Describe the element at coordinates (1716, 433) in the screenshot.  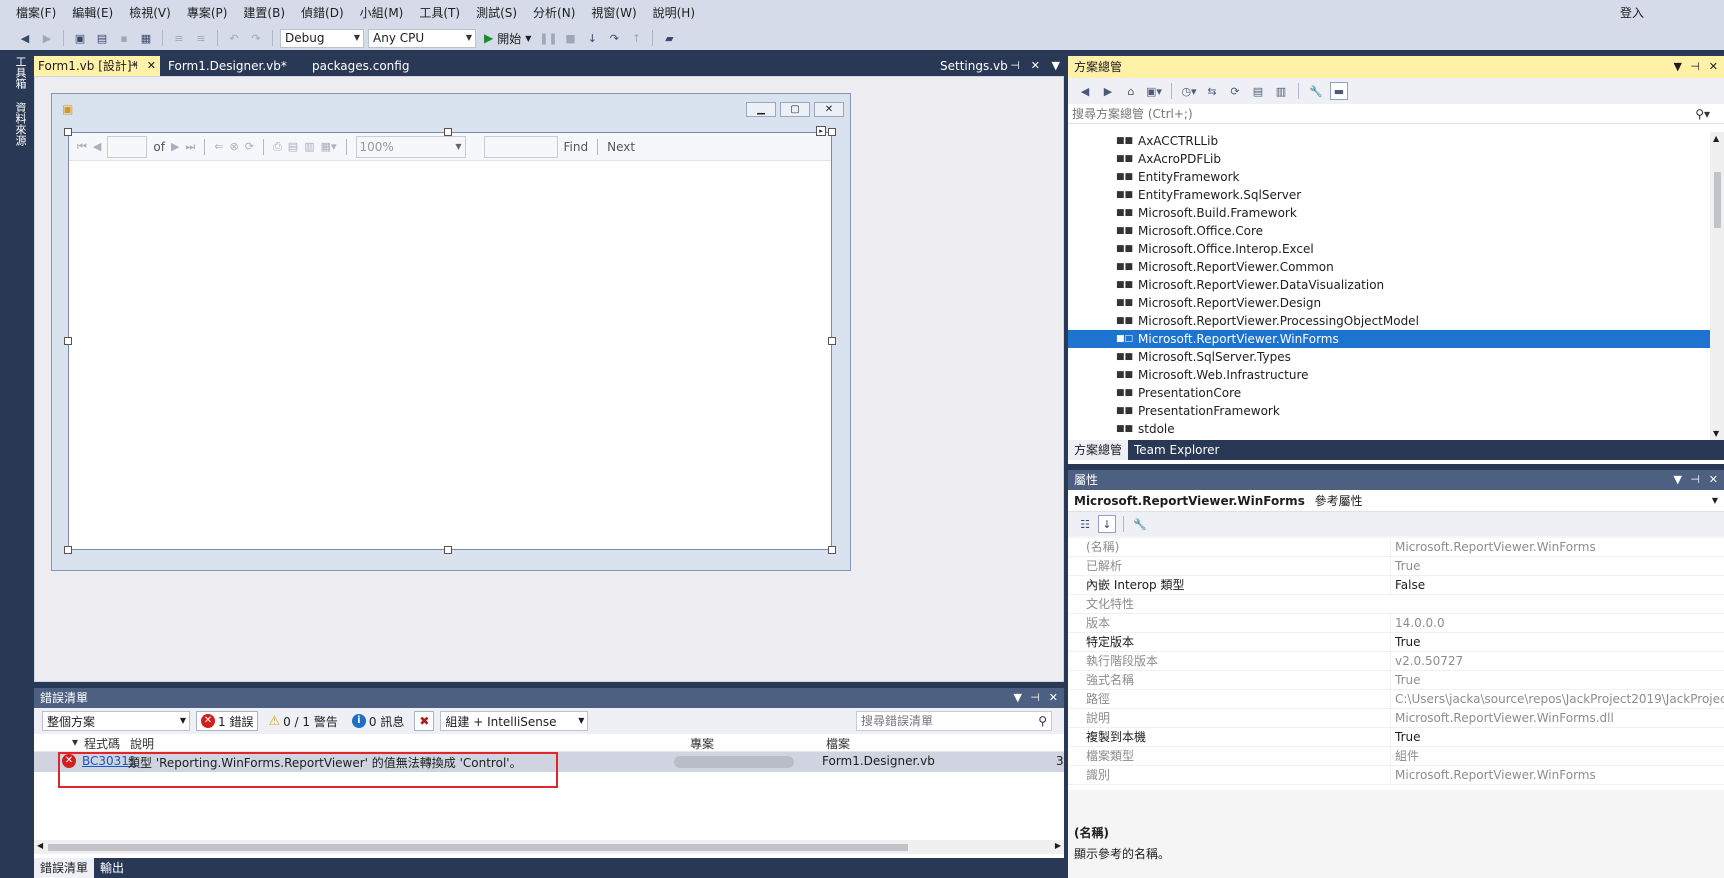
I see `scroll-down-icon: ▼` at that location.